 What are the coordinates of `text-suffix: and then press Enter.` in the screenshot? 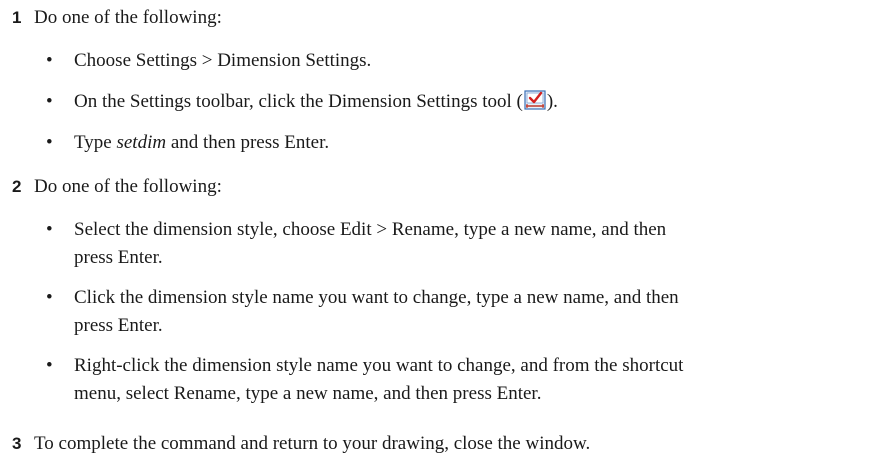 It's located at (248, 142).